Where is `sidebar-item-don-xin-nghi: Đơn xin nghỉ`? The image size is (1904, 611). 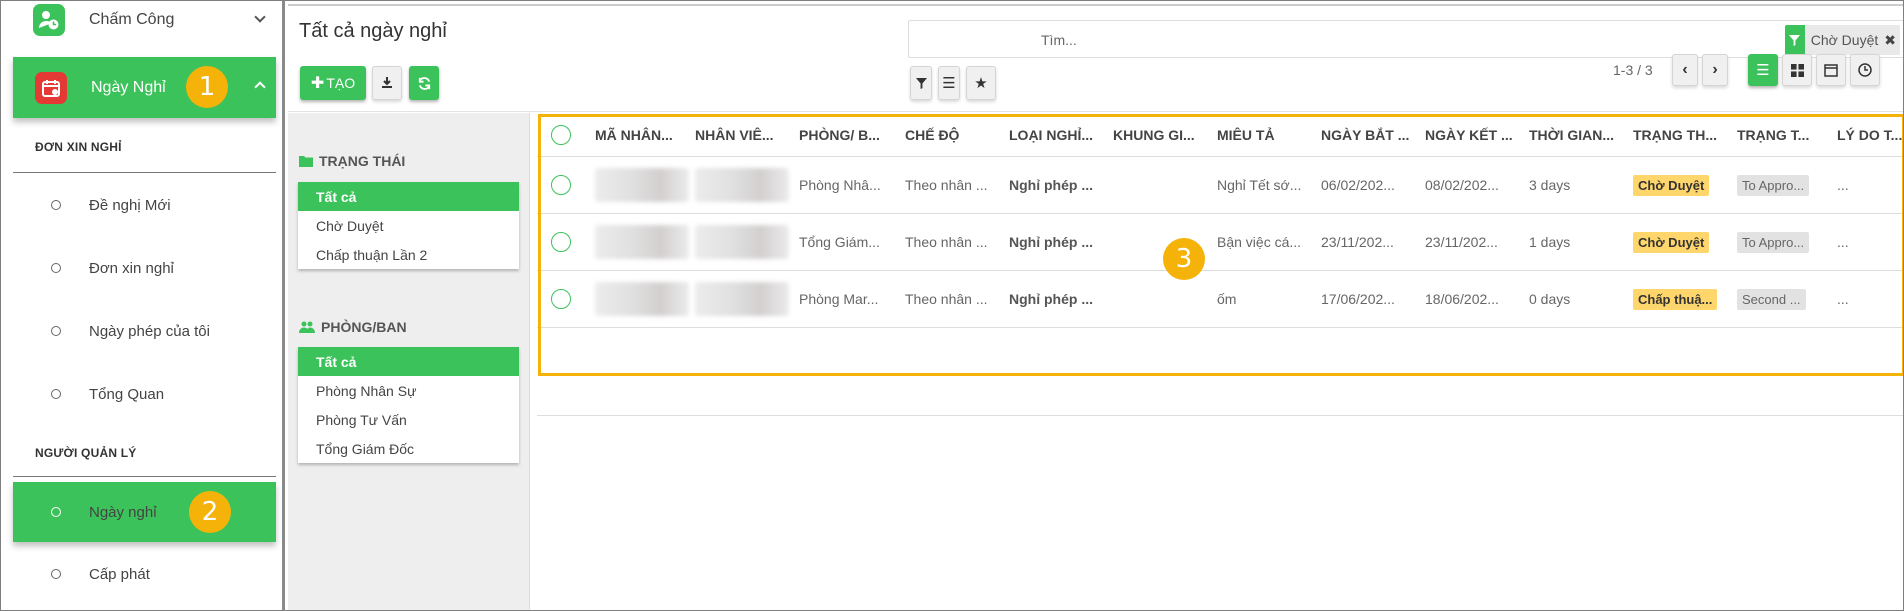 sidebar-item-don-xin-nghi: Đơn xin nghỉ is located at coordinates (144, 268).